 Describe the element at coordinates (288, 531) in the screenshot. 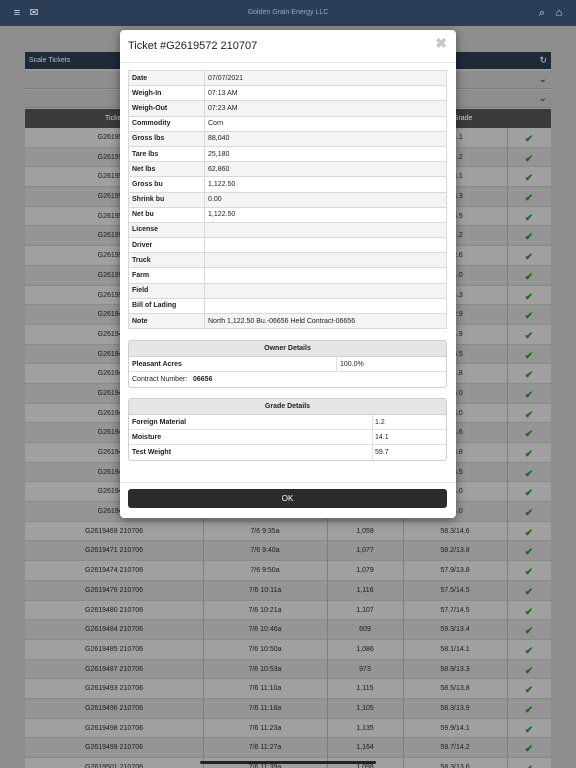

I see `table-row: G2619469 210706 7/6 9:35a 1,059 58.3/14.6 ✔` at that location.